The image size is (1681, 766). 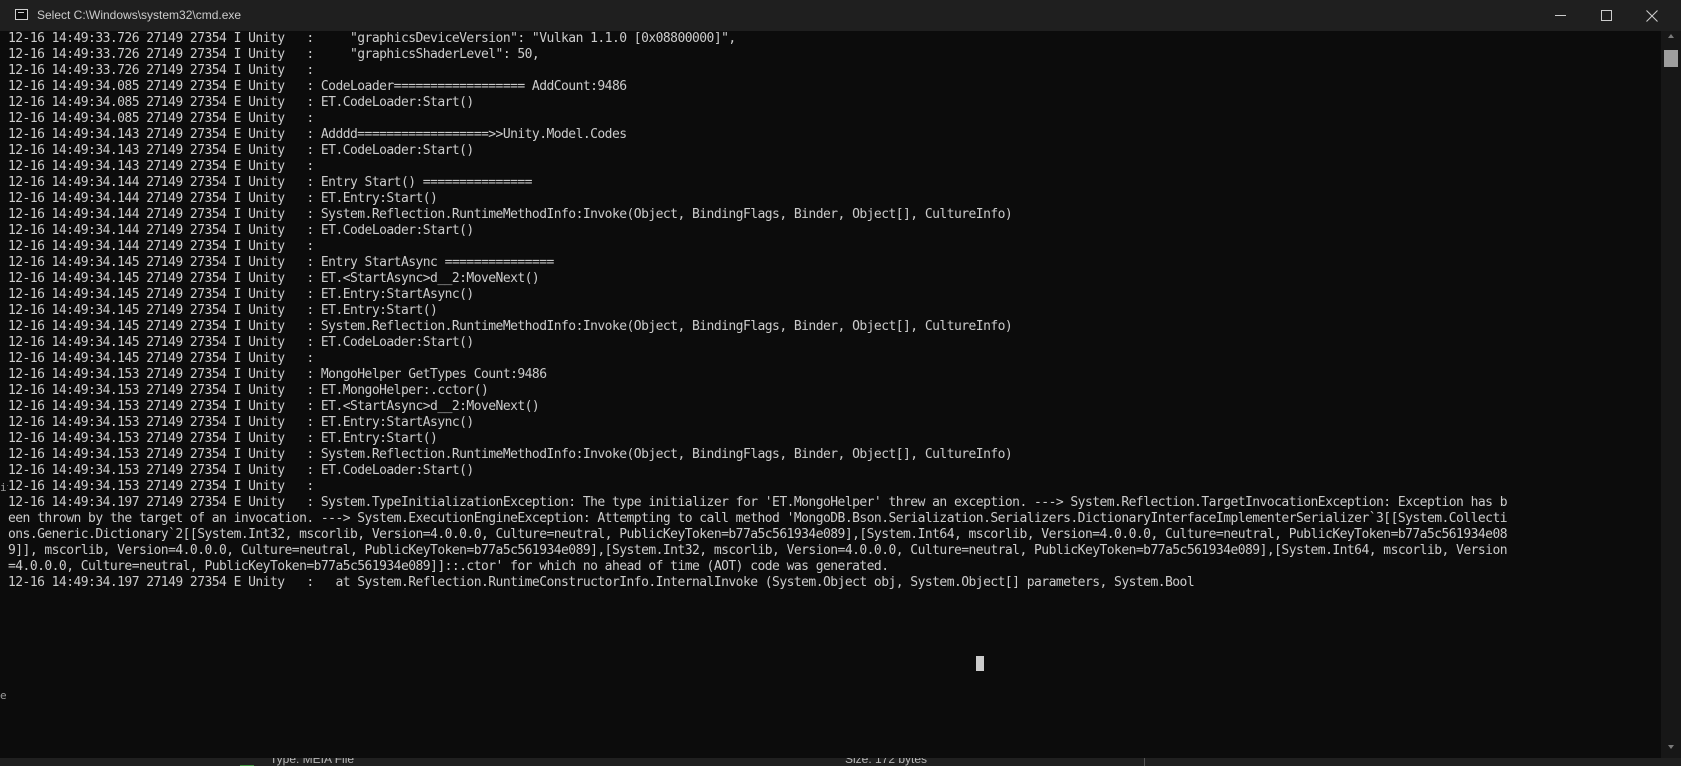 What do you see at coordinates (886, 762) in the screenshot?
I see `file-size-label: Size: 172 bytes` at bounding box center [886, 762].